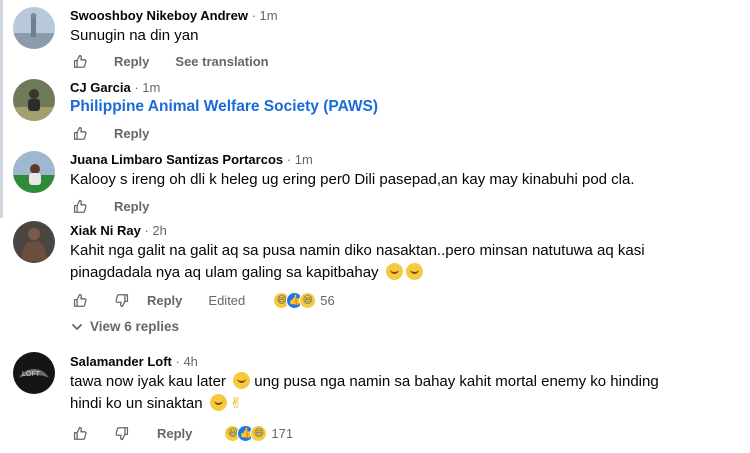 This screenshot has height=453, width=750. I want to click on haha-reaction-icon: 😄, so click(259, 433).